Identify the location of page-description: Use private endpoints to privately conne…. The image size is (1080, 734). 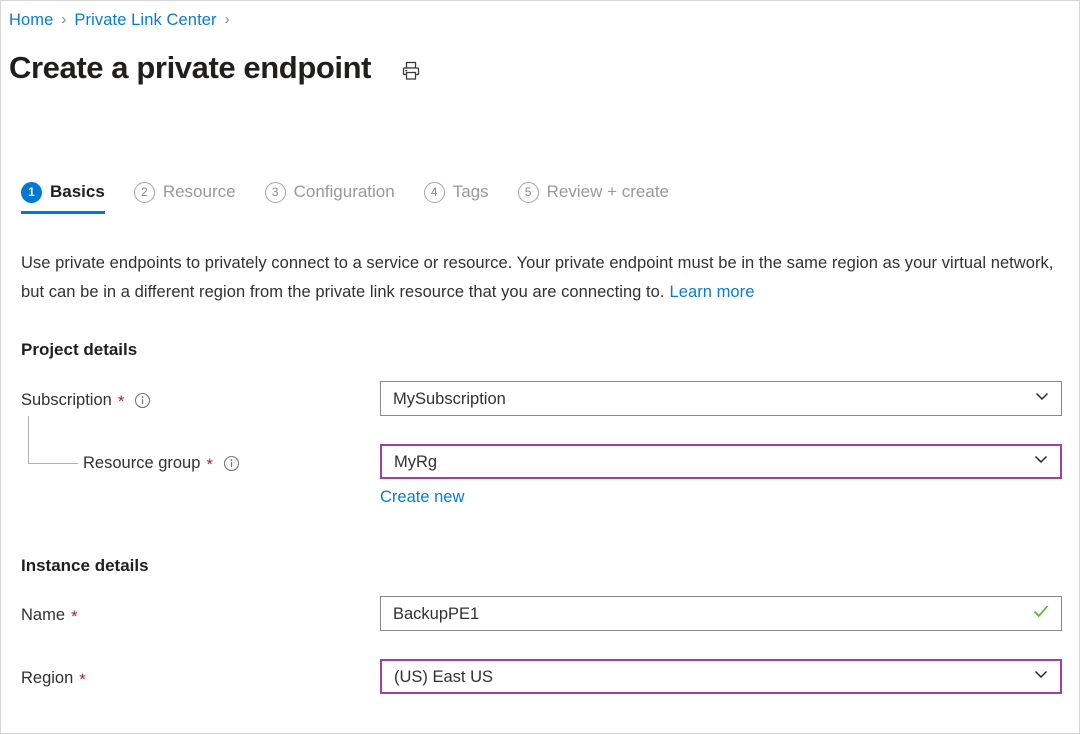
(541, 278).